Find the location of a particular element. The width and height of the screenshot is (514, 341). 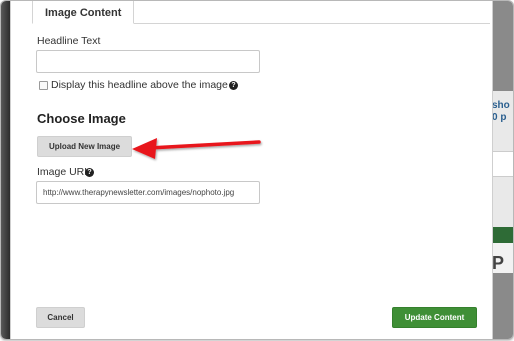

display-headline-checkbox is located at coordinates (43, 85).